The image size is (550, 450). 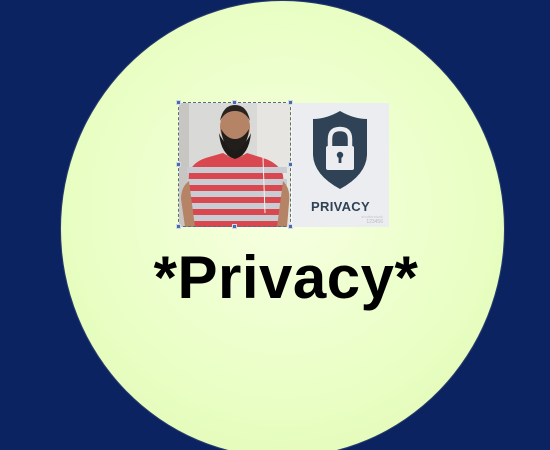 I want to click on person-photo-icon, so click(x=235, y=165).